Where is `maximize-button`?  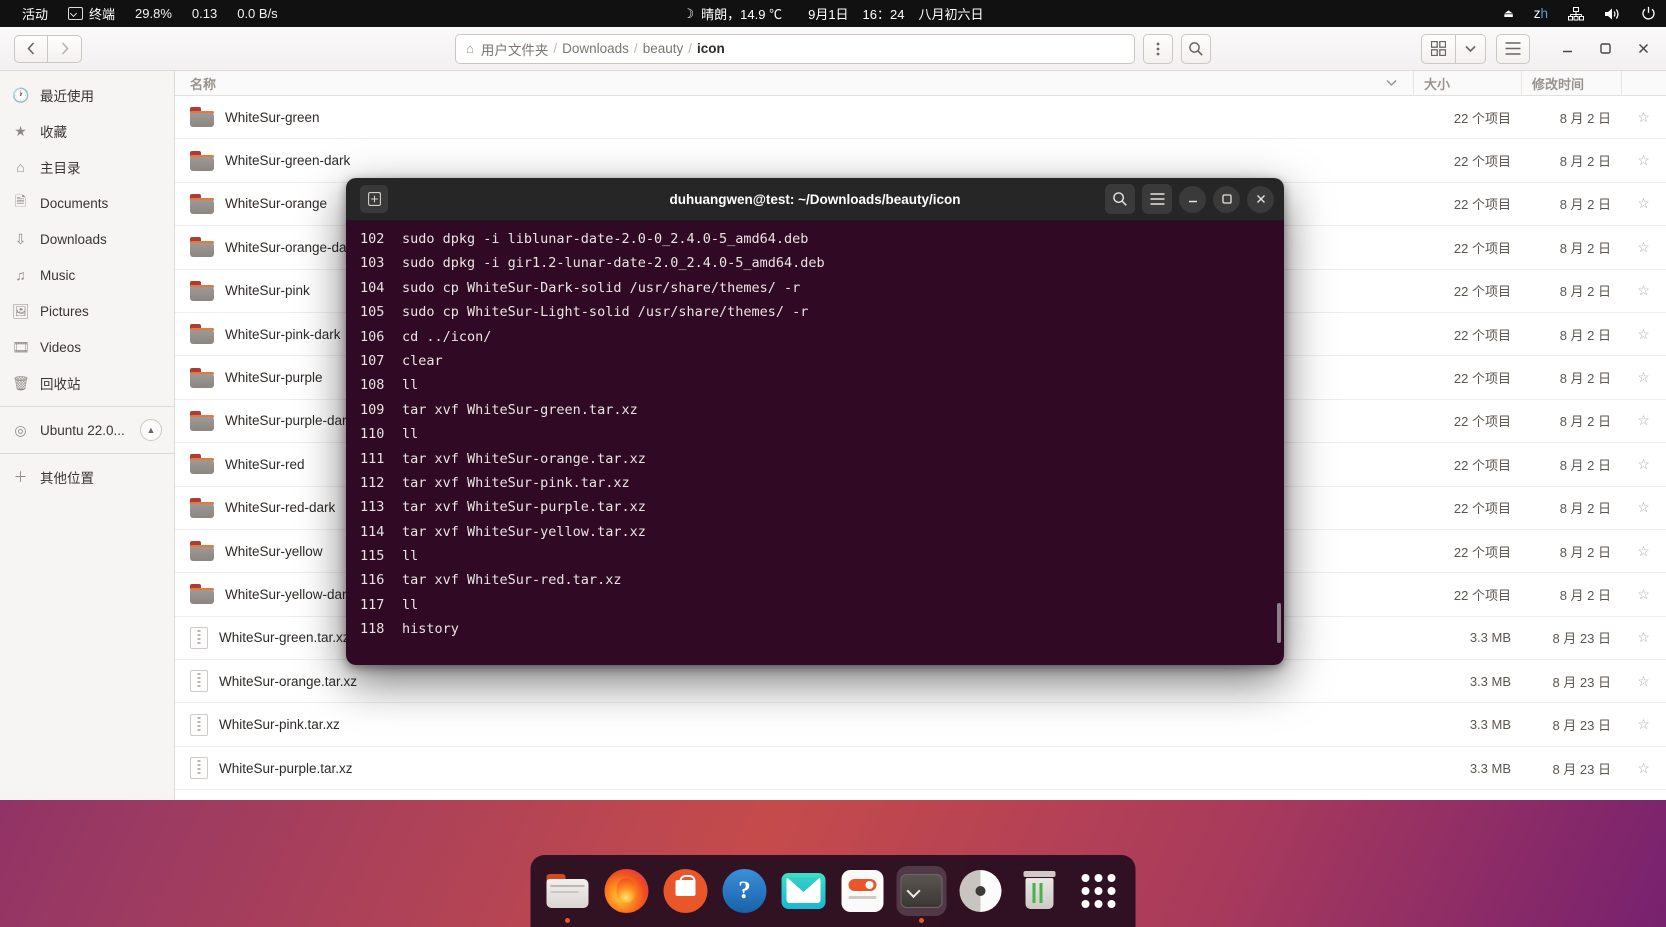 maximize-button is located at coordinates (1605, 49).